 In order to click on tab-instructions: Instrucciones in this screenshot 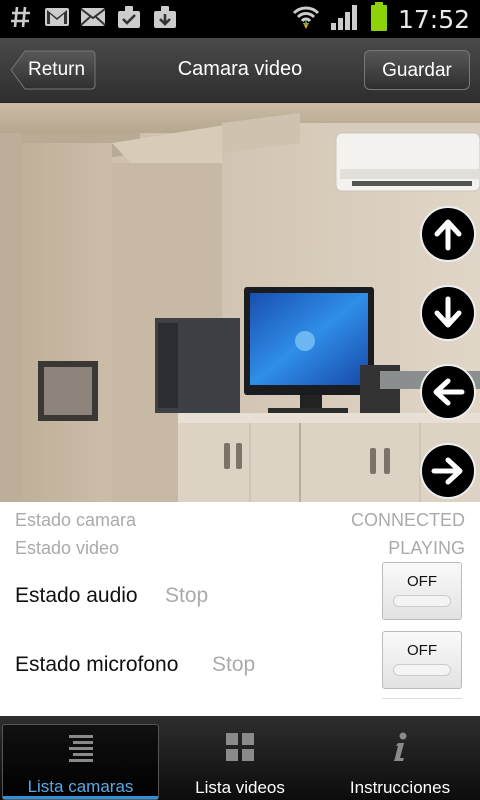, I will do `click(400, 758)`.